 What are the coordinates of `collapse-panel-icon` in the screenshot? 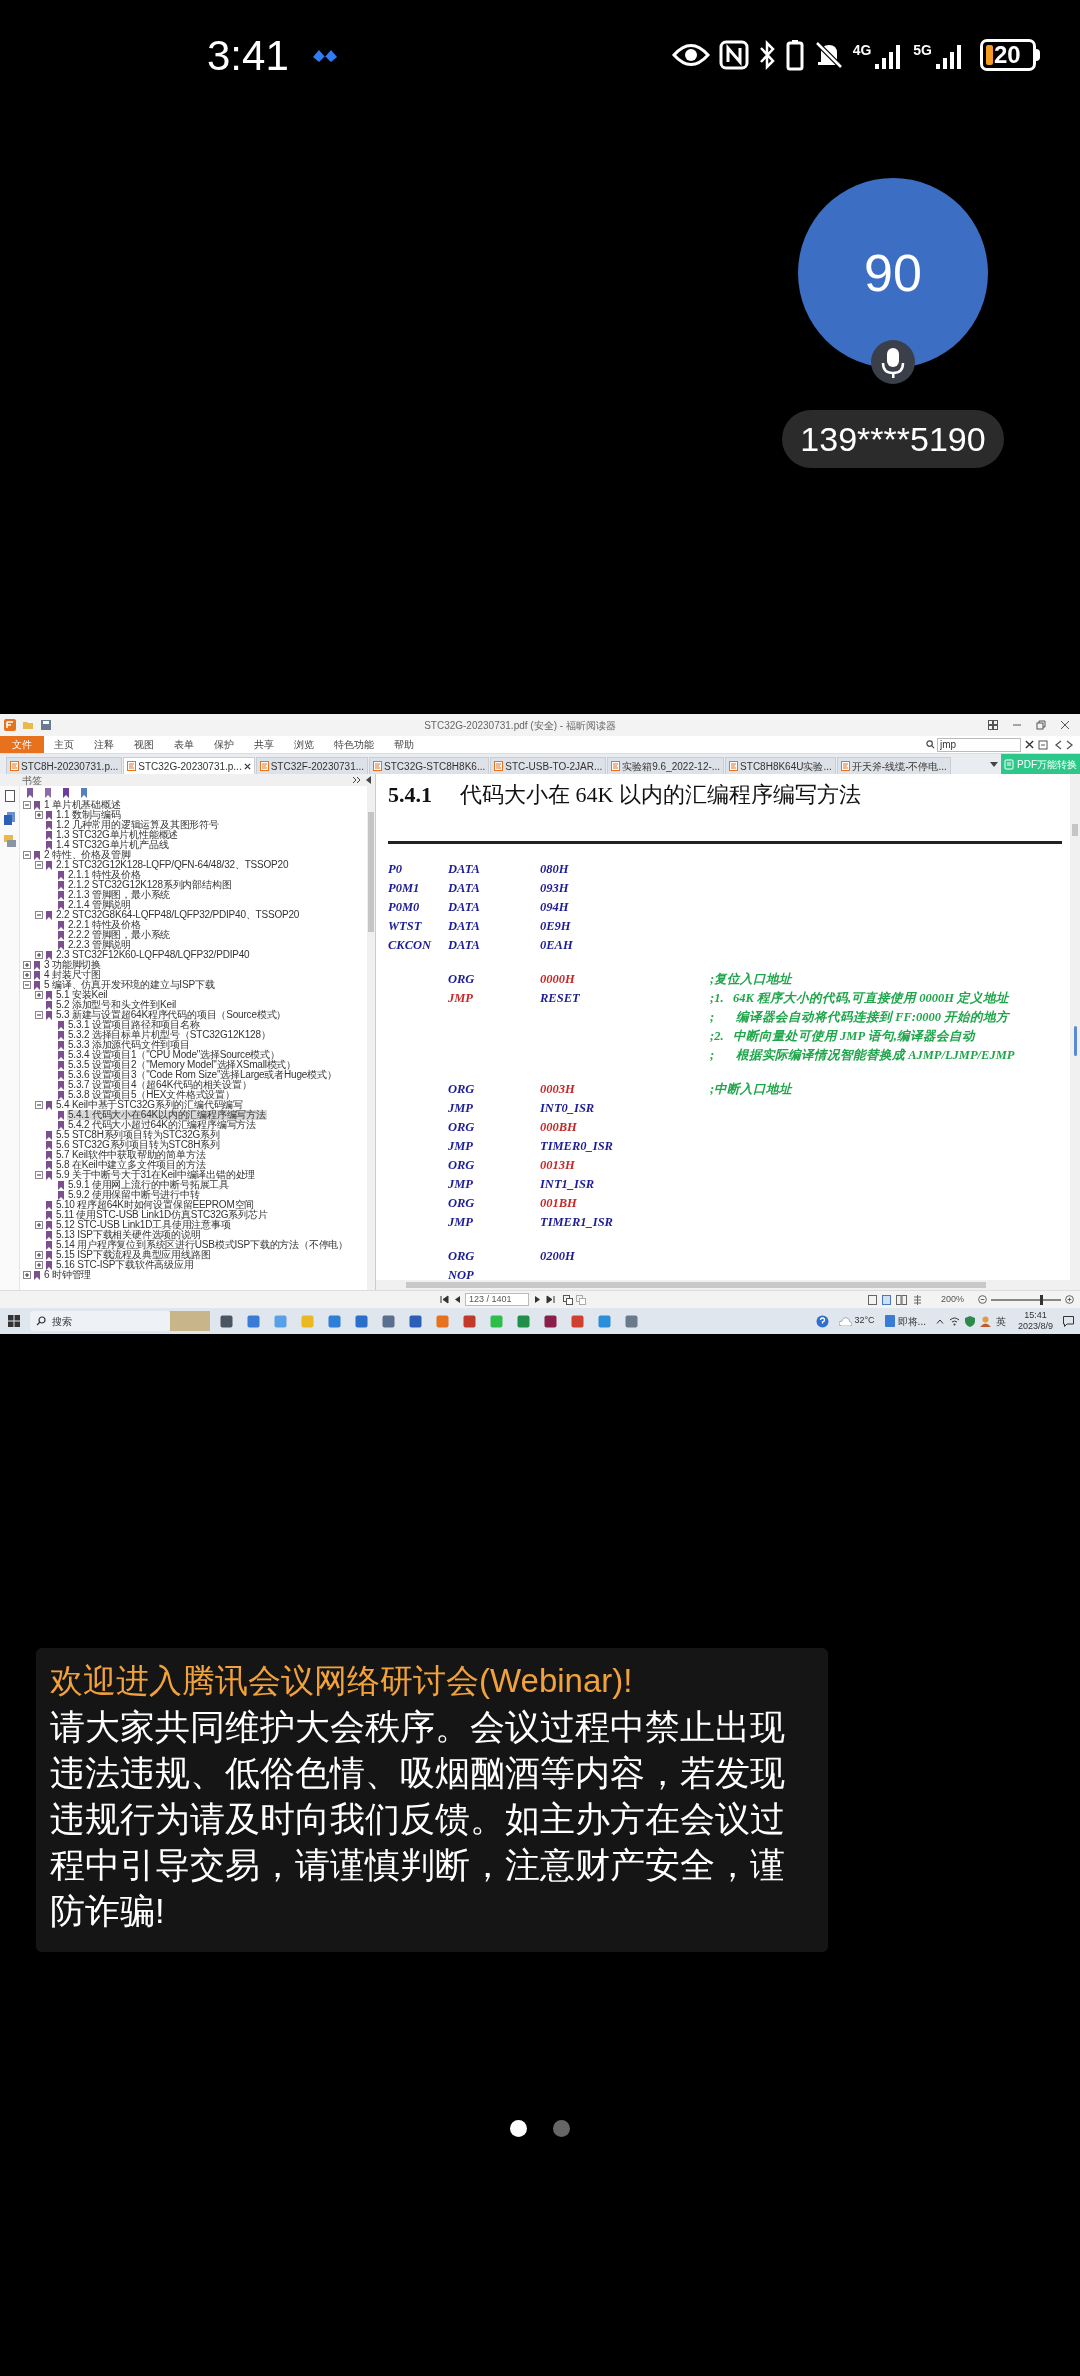 It's located at (357, 780).